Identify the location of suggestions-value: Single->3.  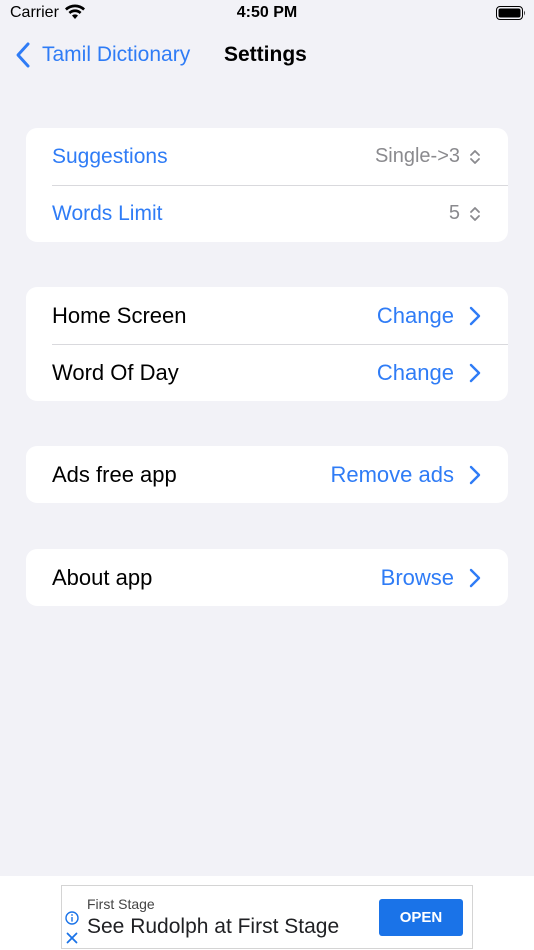
(417, 156).